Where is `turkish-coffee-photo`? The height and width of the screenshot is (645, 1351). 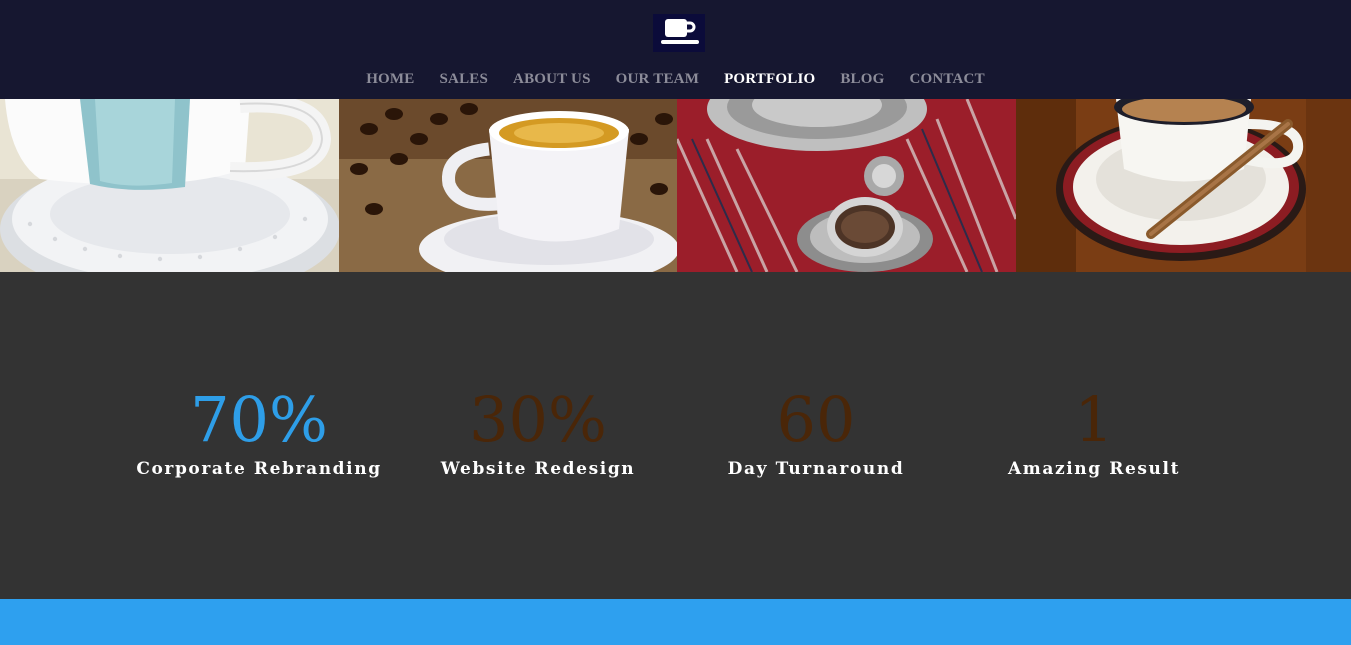
turkish-coffee-photo is located at coordinates (846, 185).